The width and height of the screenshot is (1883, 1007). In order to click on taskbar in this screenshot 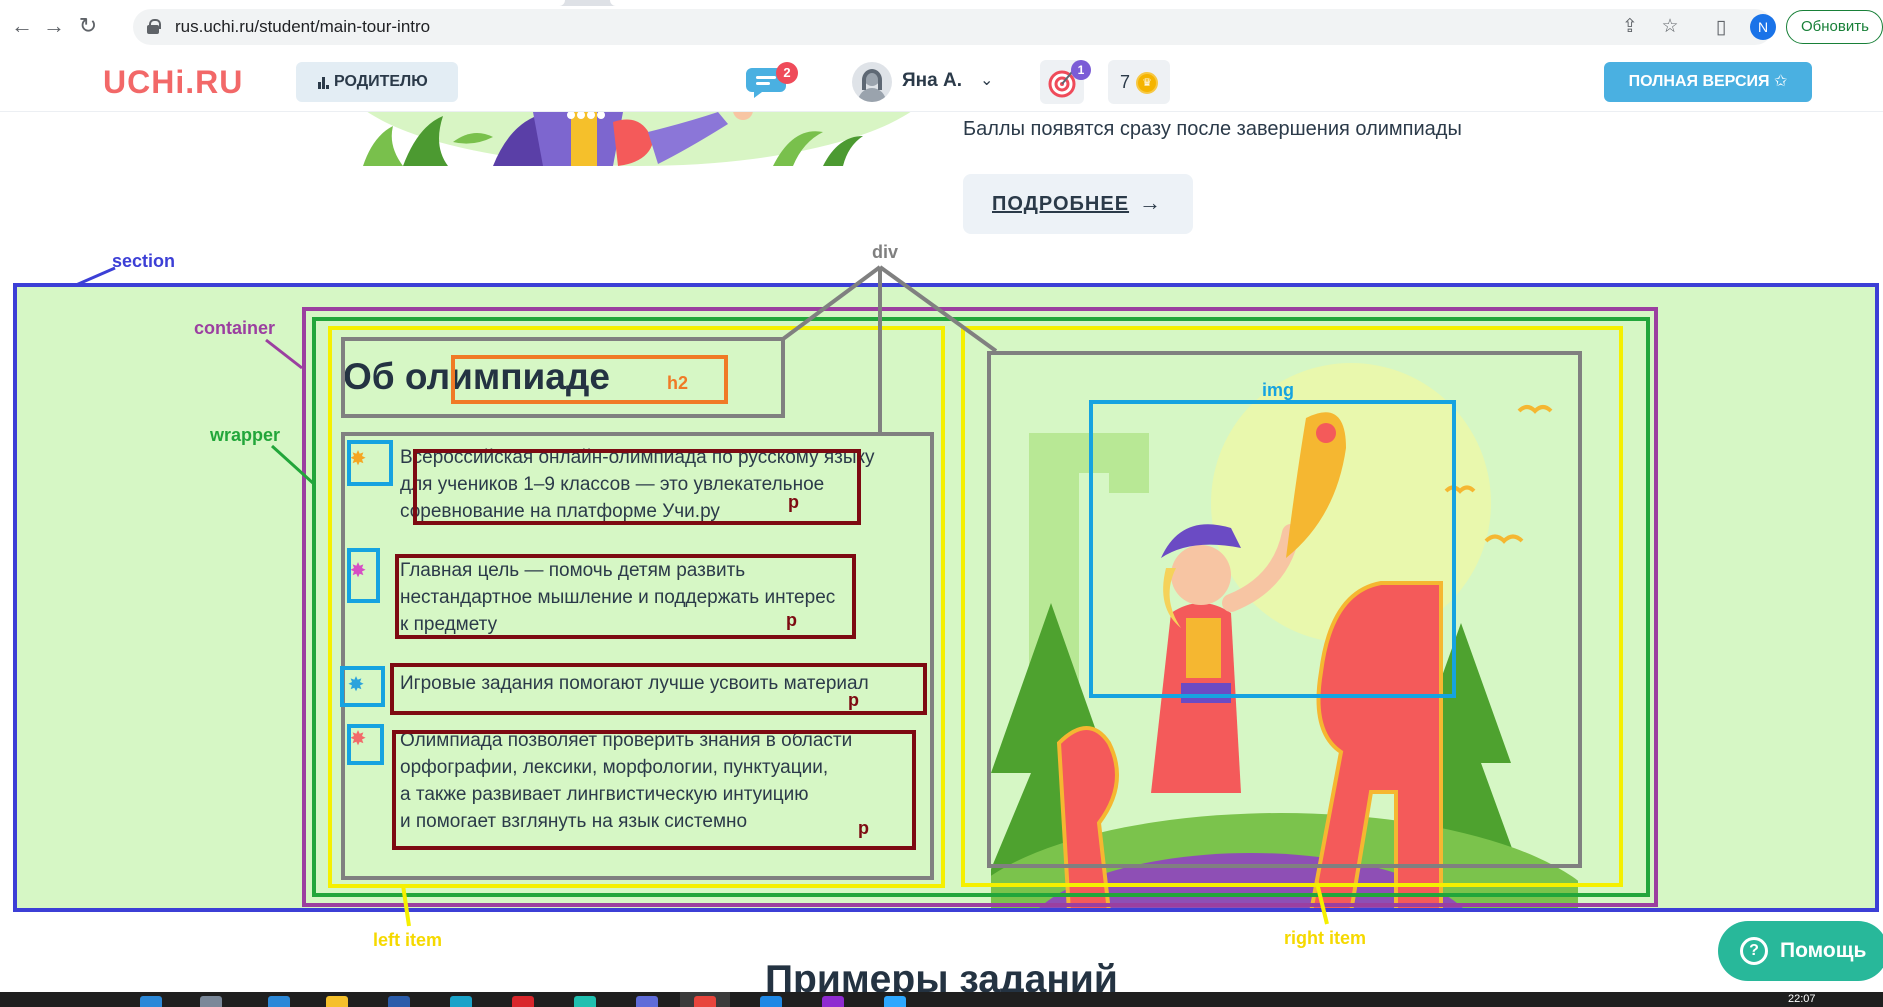, I will do `click(941, 999)`.